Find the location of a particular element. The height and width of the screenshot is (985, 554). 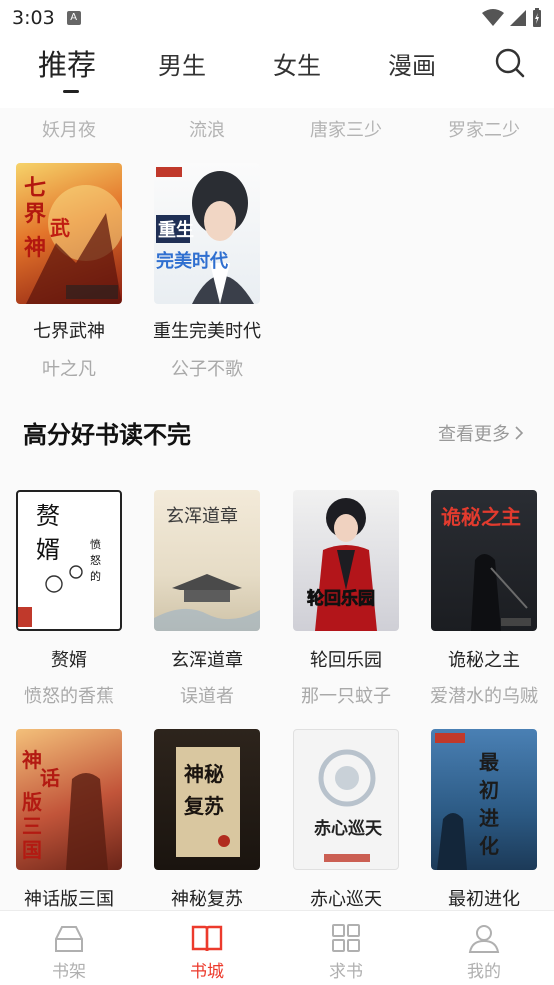

svg-text: 完美时代 is located at coordinates (192, 261).